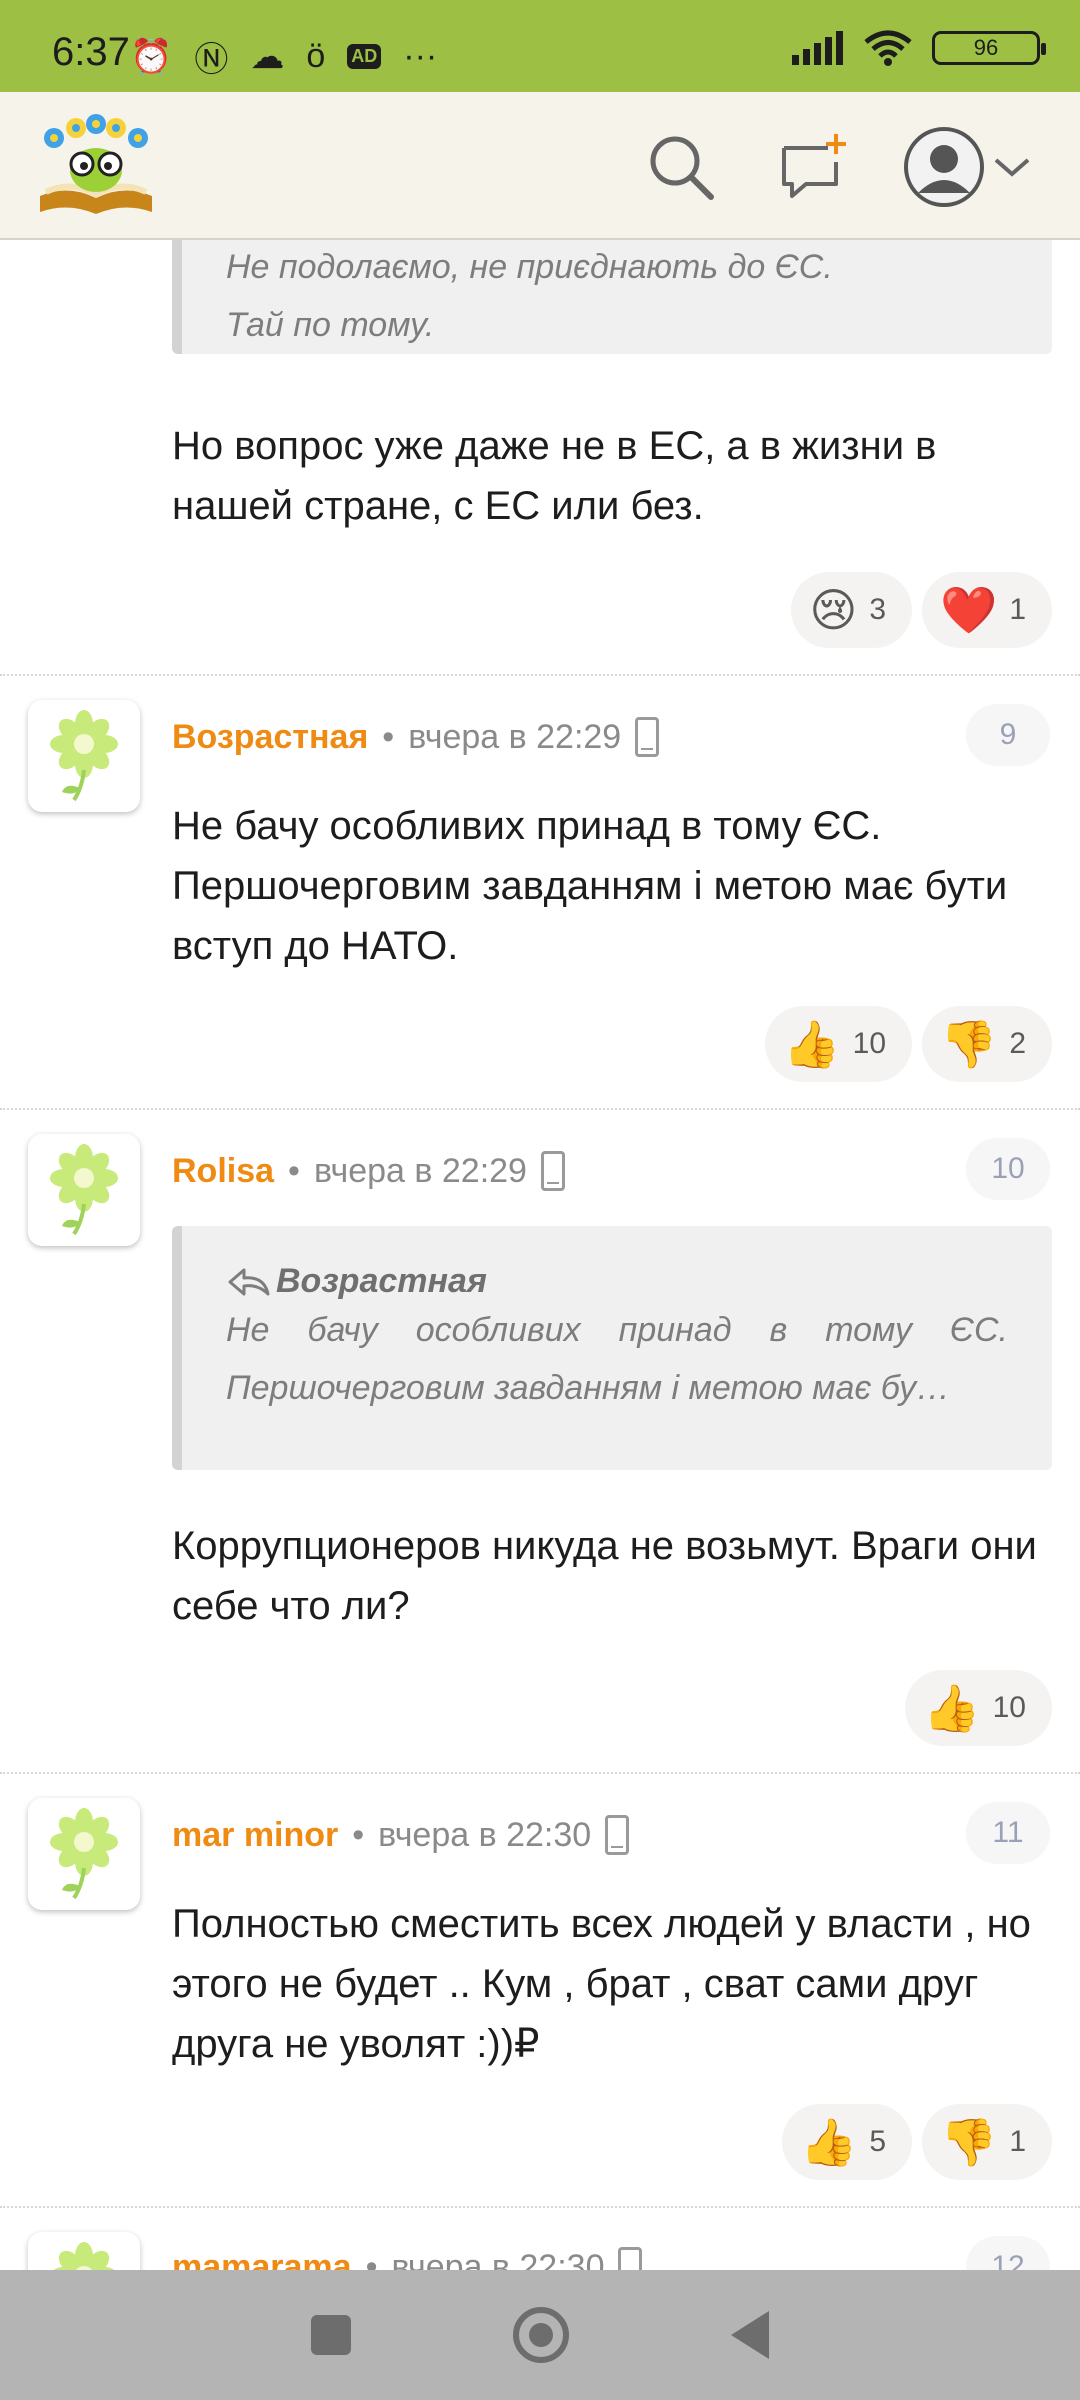 This screenshot has height=2400, width=1080. I want to click on back-button, so click(750, 2335).